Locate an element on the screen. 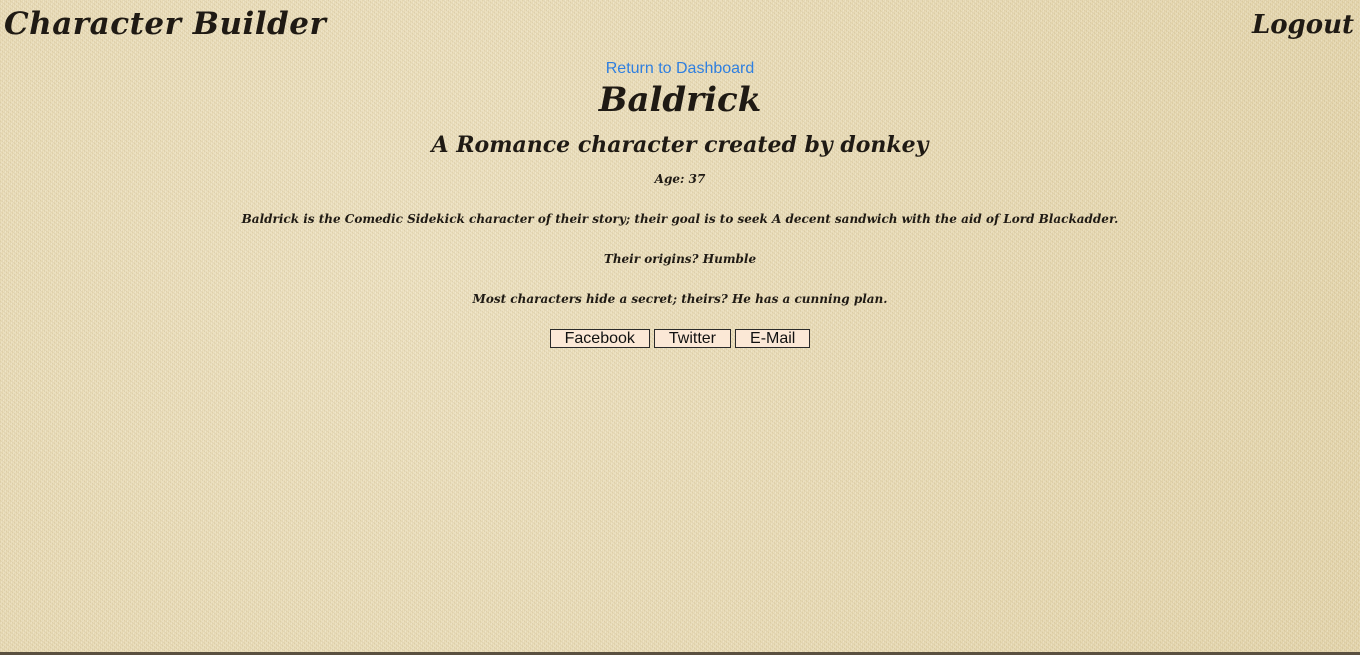 The width and height of the screenshot is (1360, 655). facebook-share-button: Facebook is located at coordinates (599, 338).